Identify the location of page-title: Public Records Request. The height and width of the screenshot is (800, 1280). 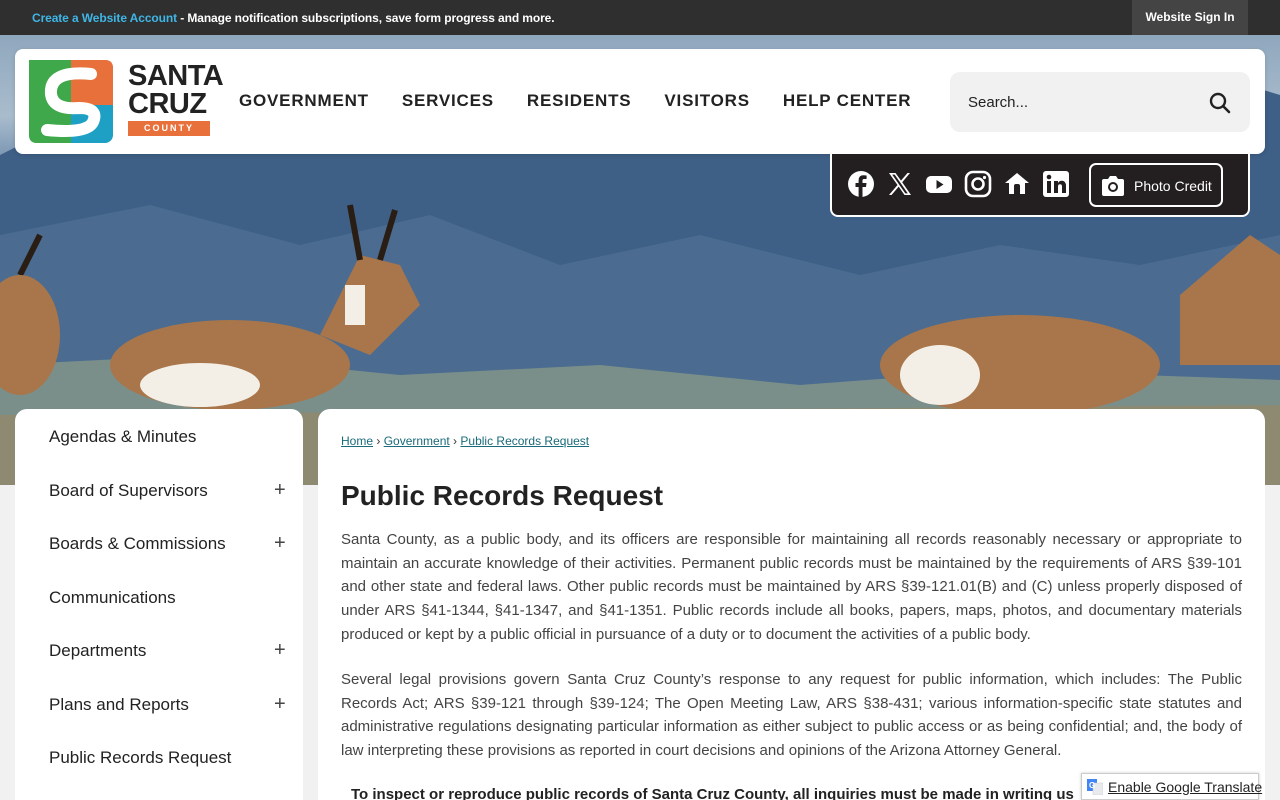
(502, 495).